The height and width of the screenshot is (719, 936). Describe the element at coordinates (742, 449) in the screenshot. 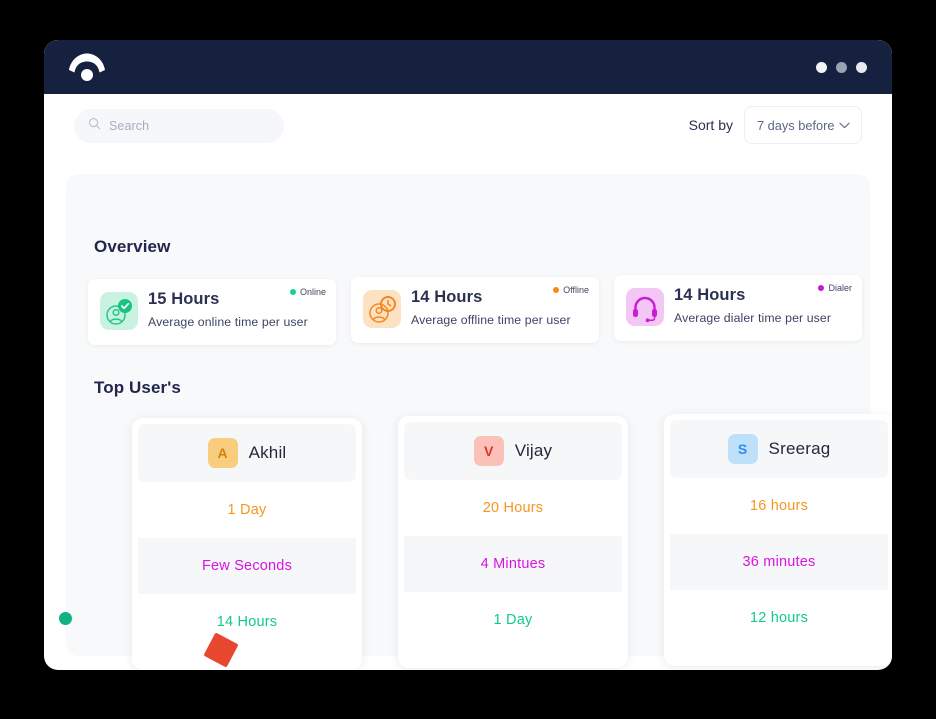

I see `avatar: S` at that location.